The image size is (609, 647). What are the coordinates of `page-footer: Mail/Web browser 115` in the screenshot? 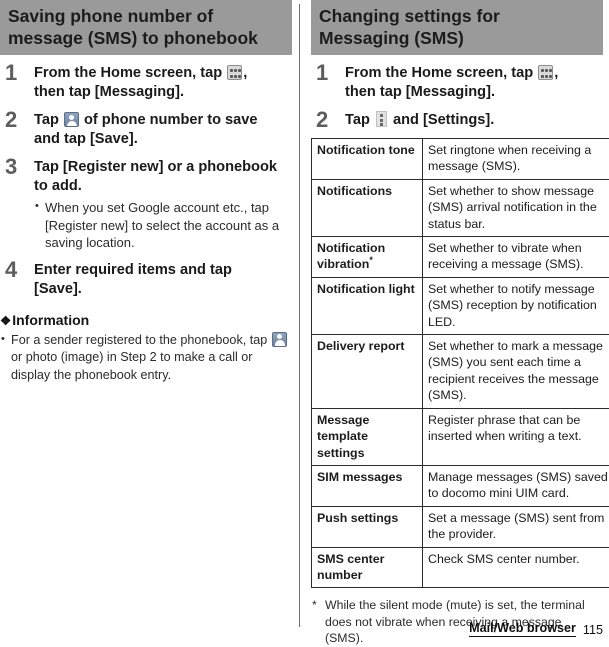 It's located at (536, 629).